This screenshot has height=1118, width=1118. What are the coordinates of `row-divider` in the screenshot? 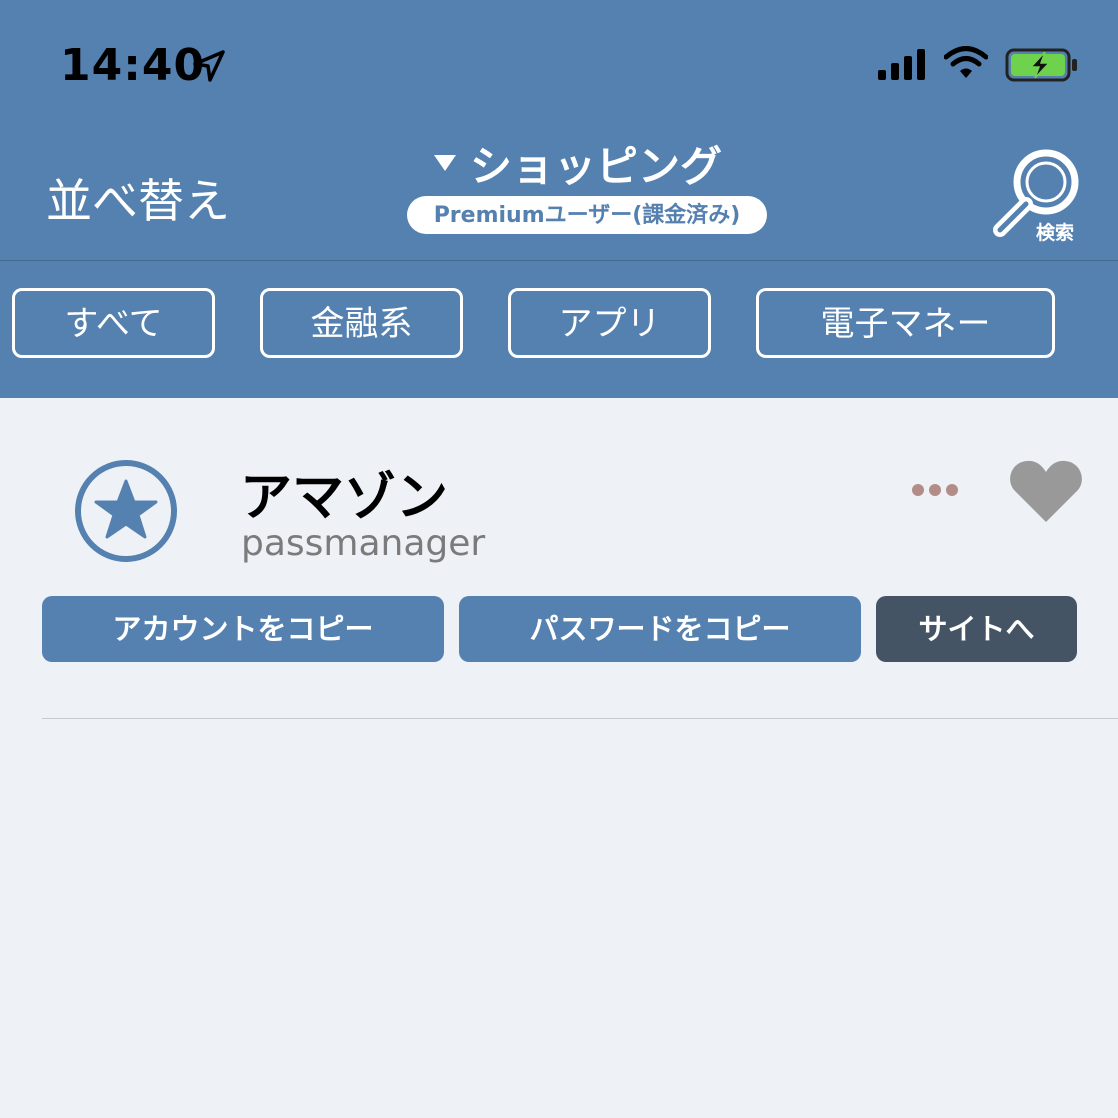 It's located at (580, 718).